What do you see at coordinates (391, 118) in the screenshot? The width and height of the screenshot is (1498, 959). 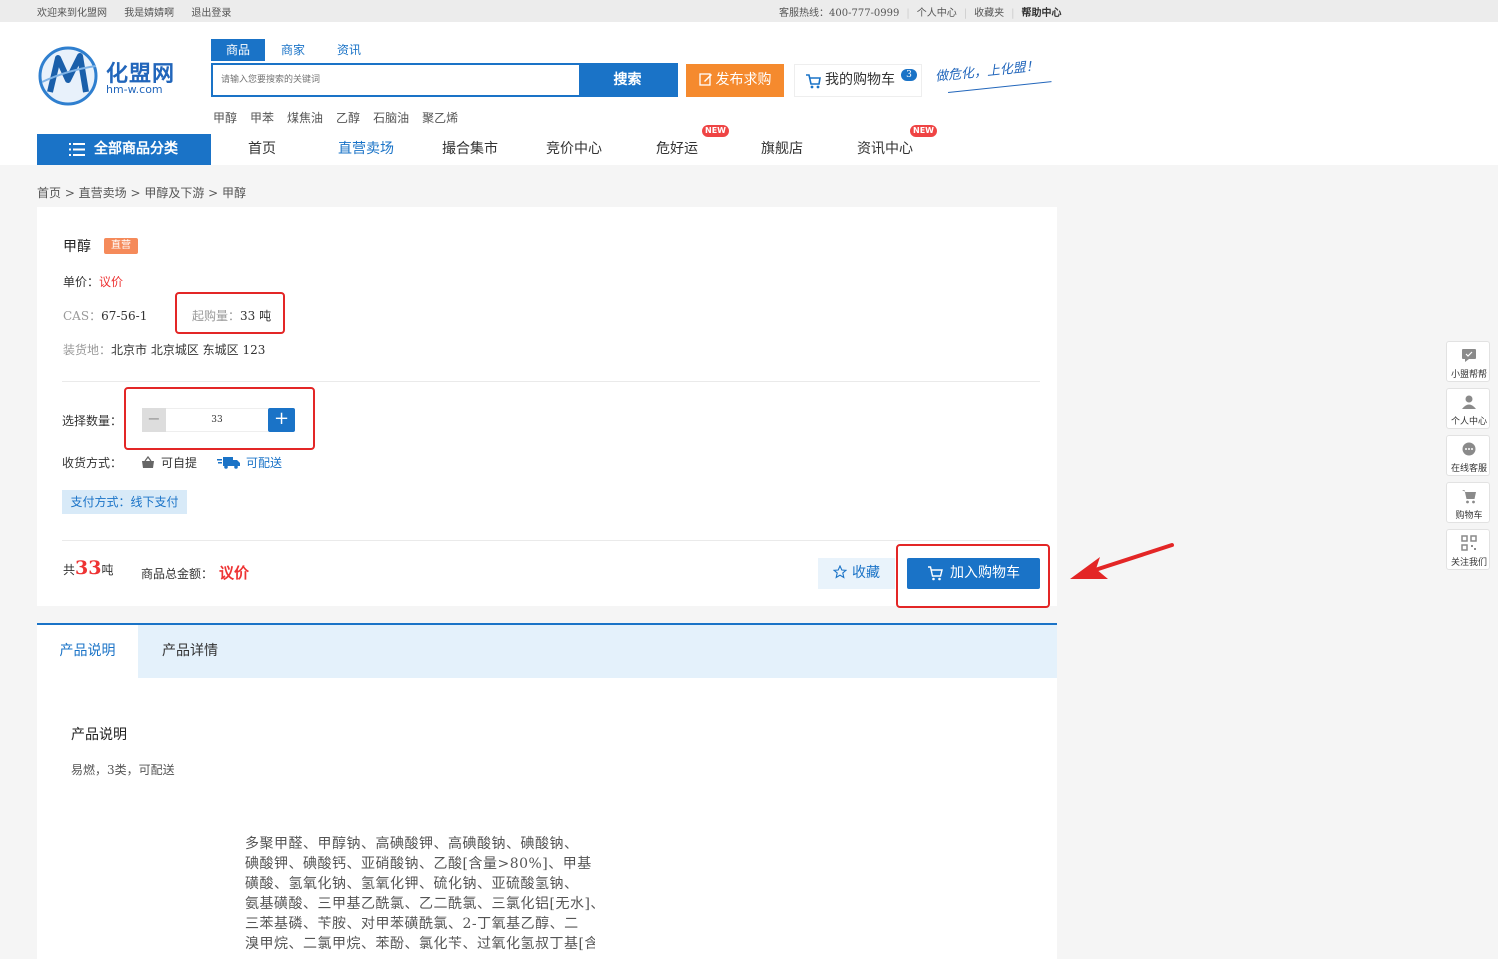 I see `hotword: 石脑油` at bounding box center [391, 118].